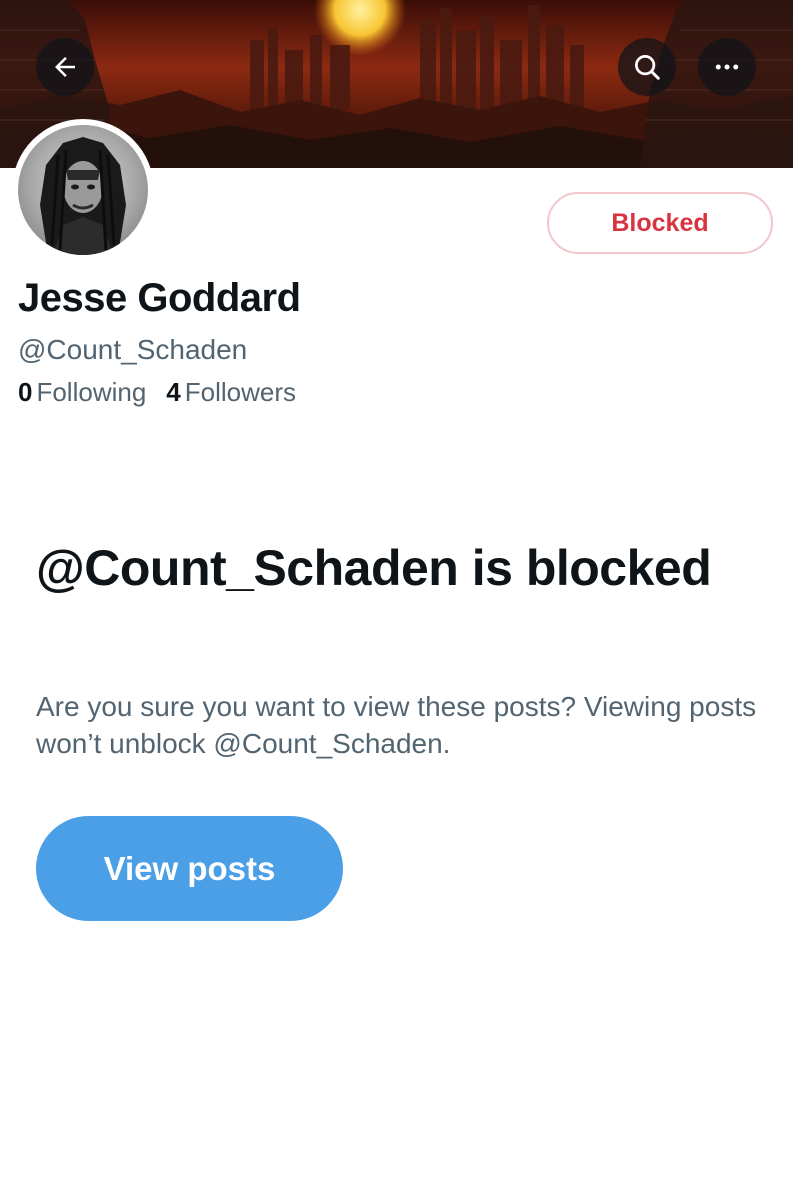 The width and height of the screenshot is (793, 1200). I want to click on followers-count: 4, so click(173, 392).